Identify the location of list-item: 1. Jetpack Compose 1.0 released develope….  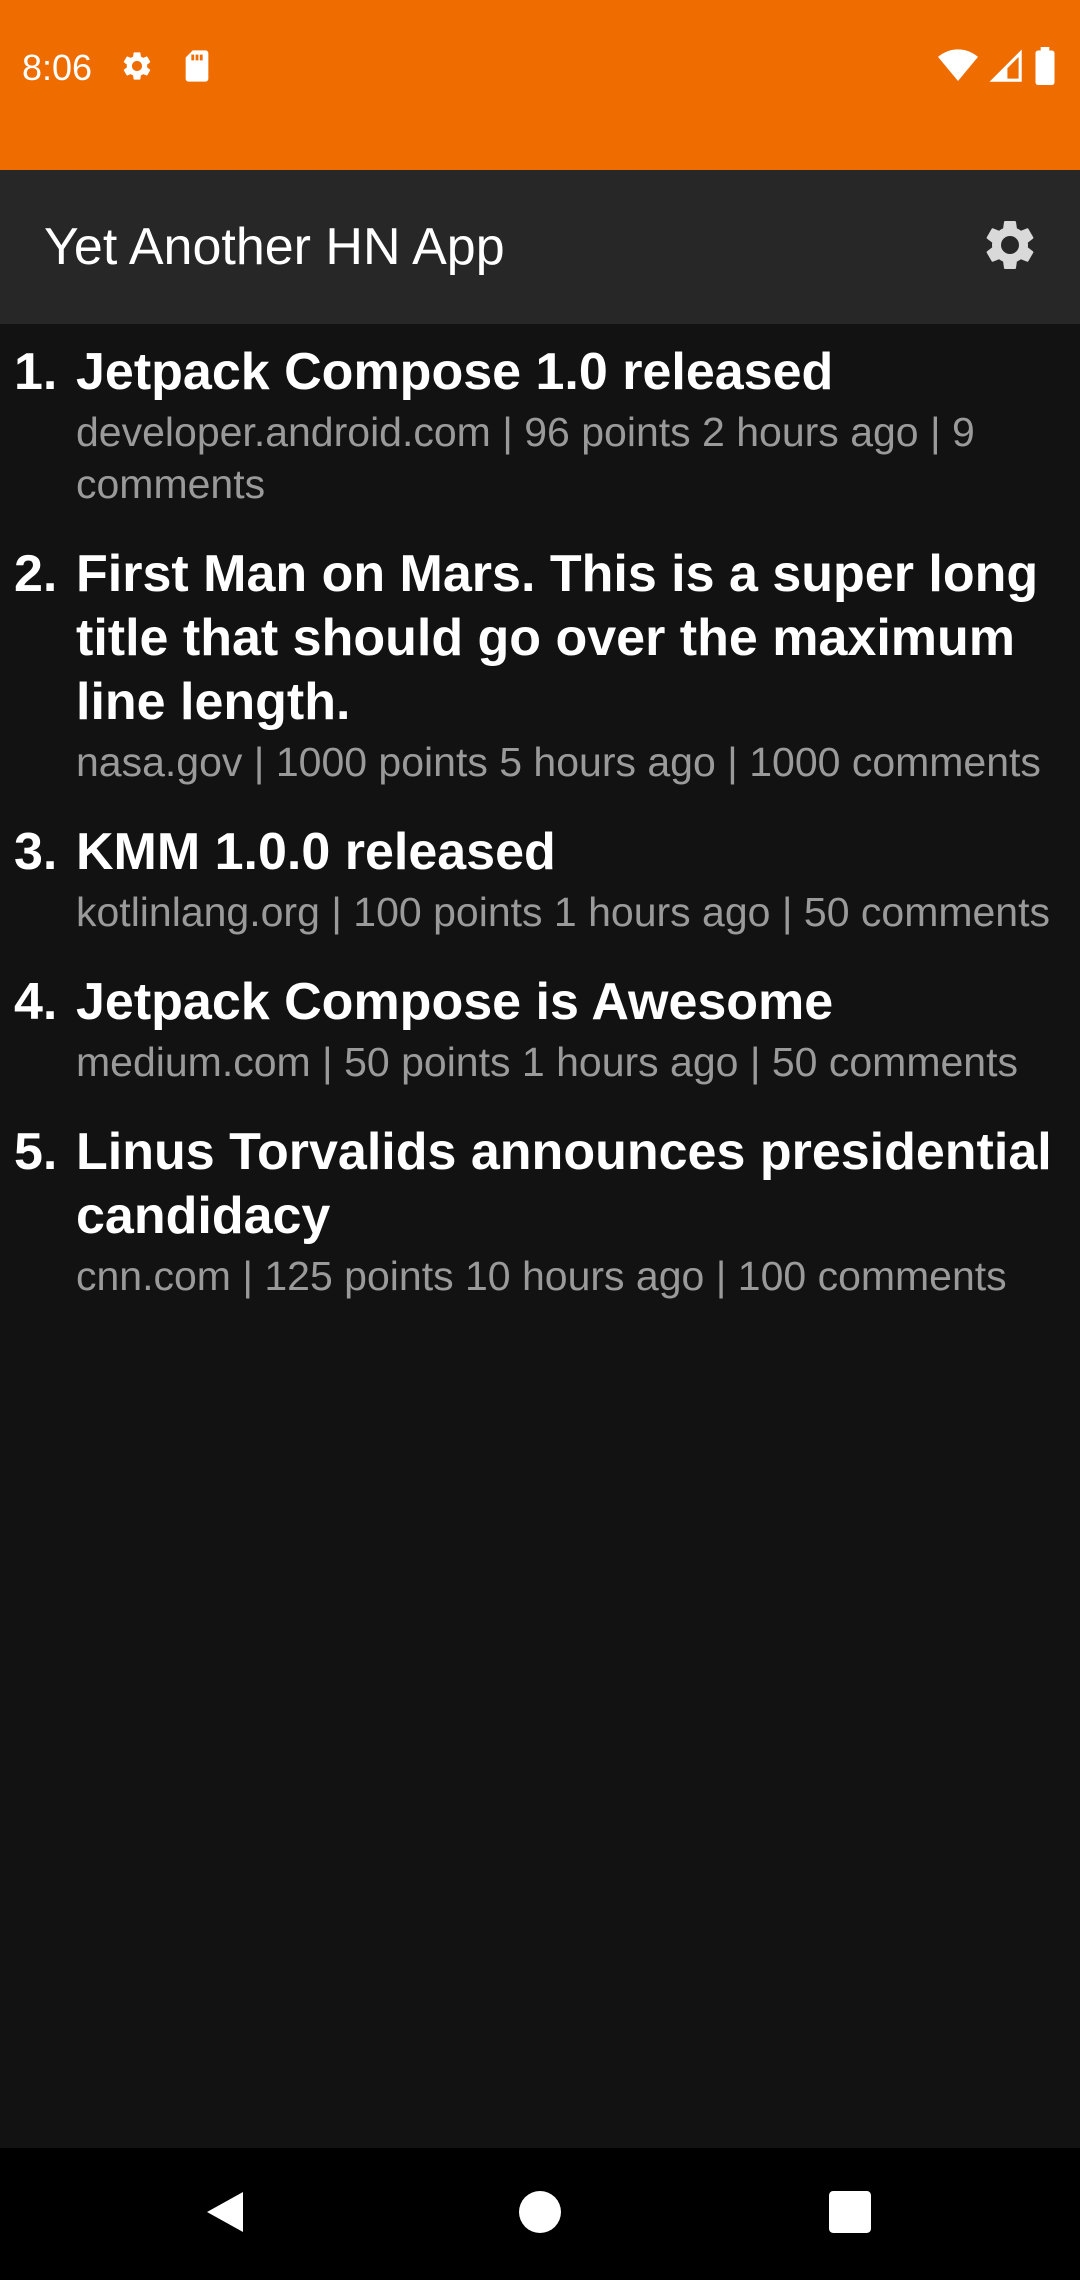
(540, 425).